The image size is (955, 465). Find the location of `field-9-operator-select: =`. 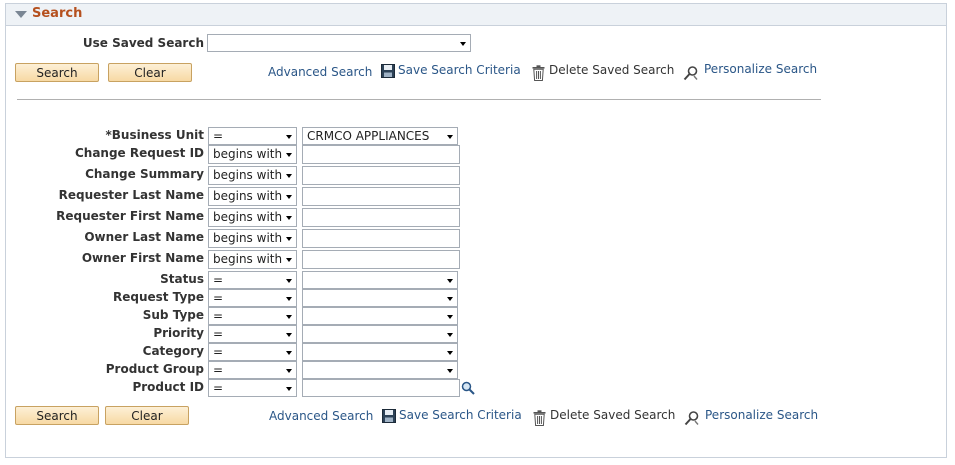

field-9-operator-select: = is located at coordinates (252, 316).